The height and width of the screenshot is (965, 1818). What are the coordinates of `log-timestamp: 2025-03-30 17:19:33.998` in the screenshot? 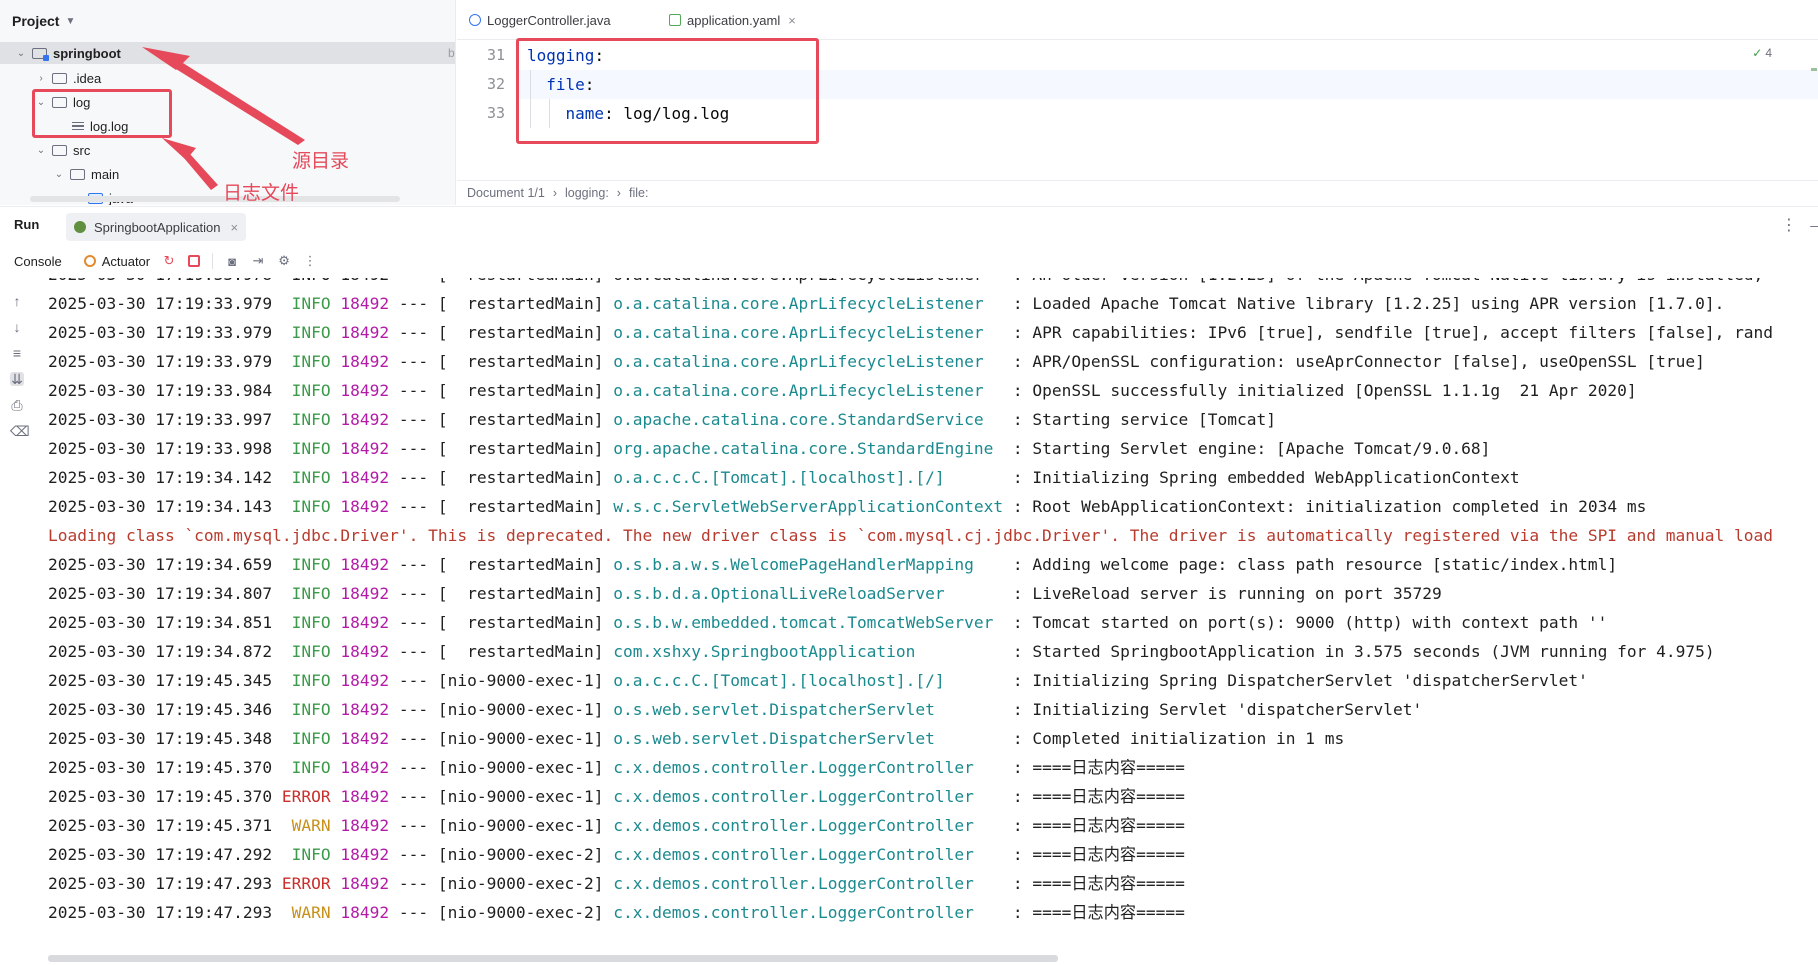 It's located at (160, 448).